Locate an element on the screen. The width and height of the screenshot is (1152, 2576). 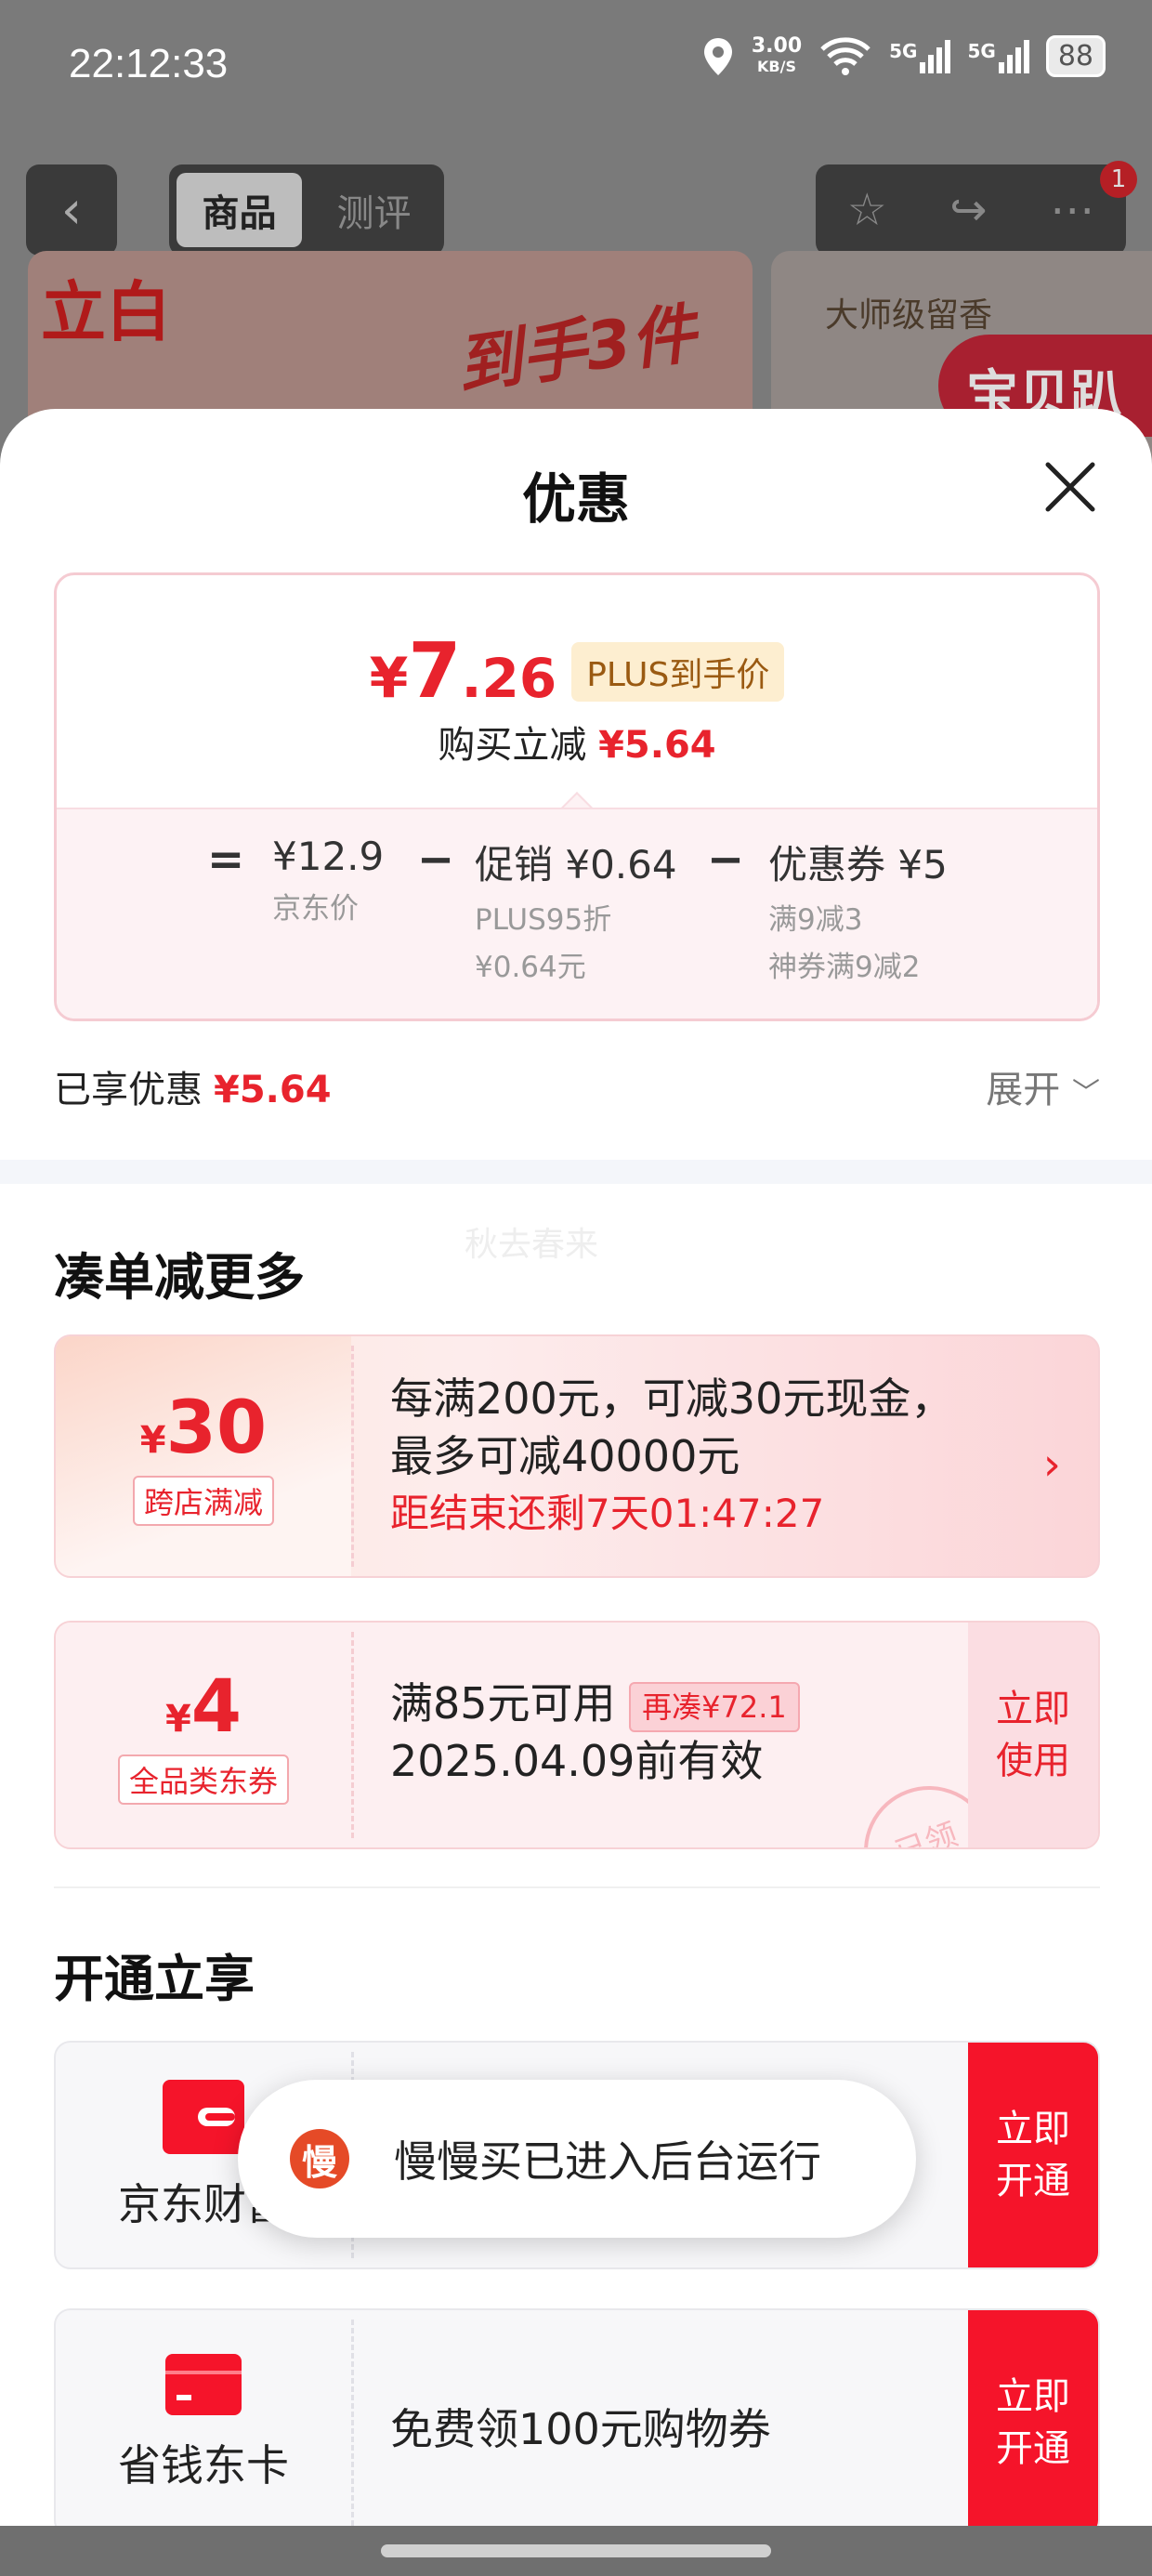
coupon-amount: ¥30 is located at coordinates (203, 1428).